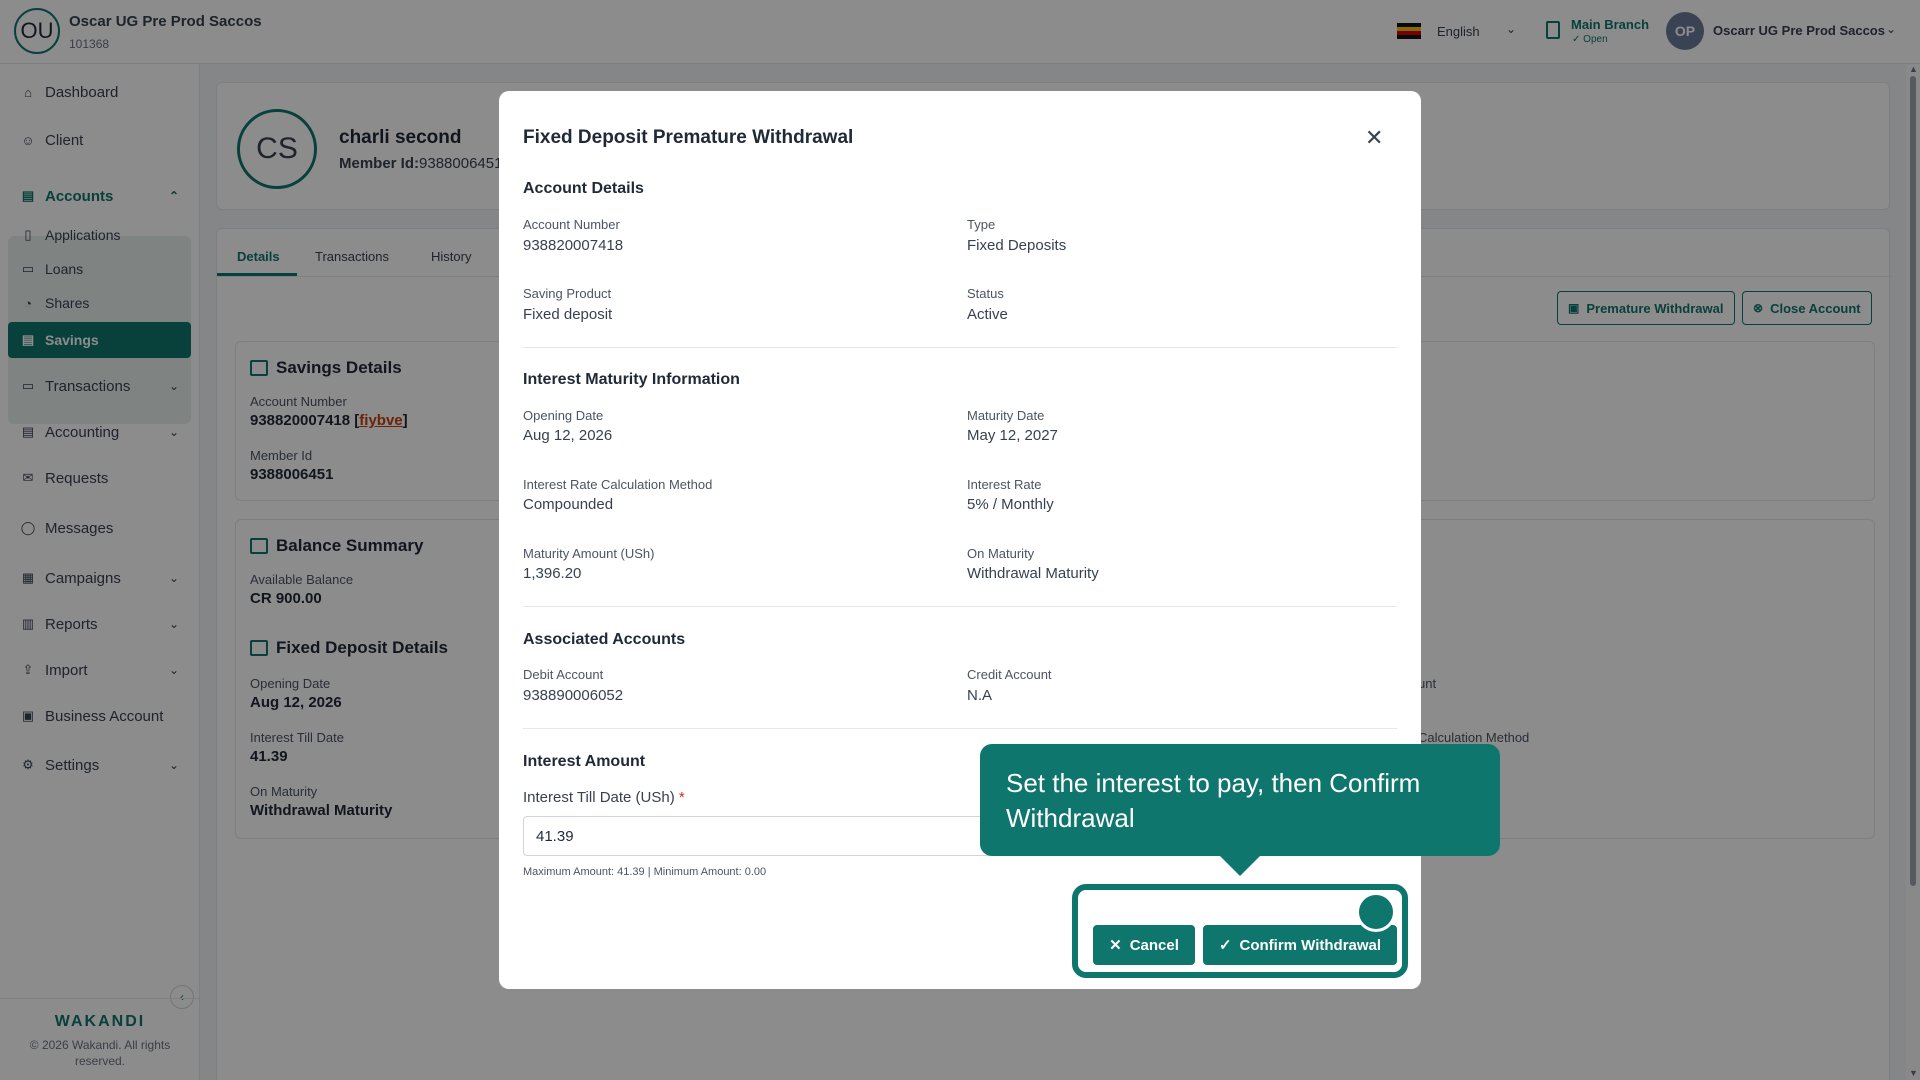 The width and height of the screenshot is (1920, 1080). I want to click on type-label: Type, so click(981, 224).